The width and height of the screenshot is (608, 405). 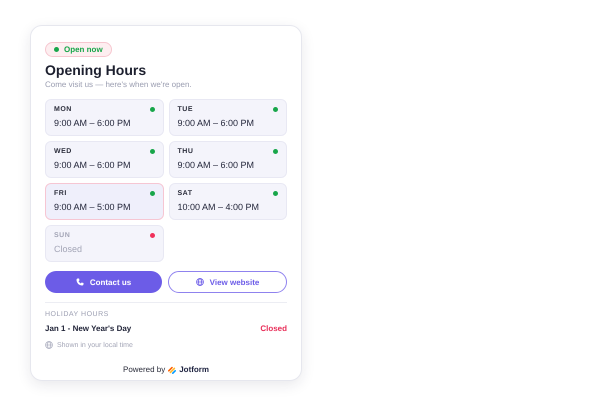 I want to click on holiday-status: Closed, so click(x=273, y=328).